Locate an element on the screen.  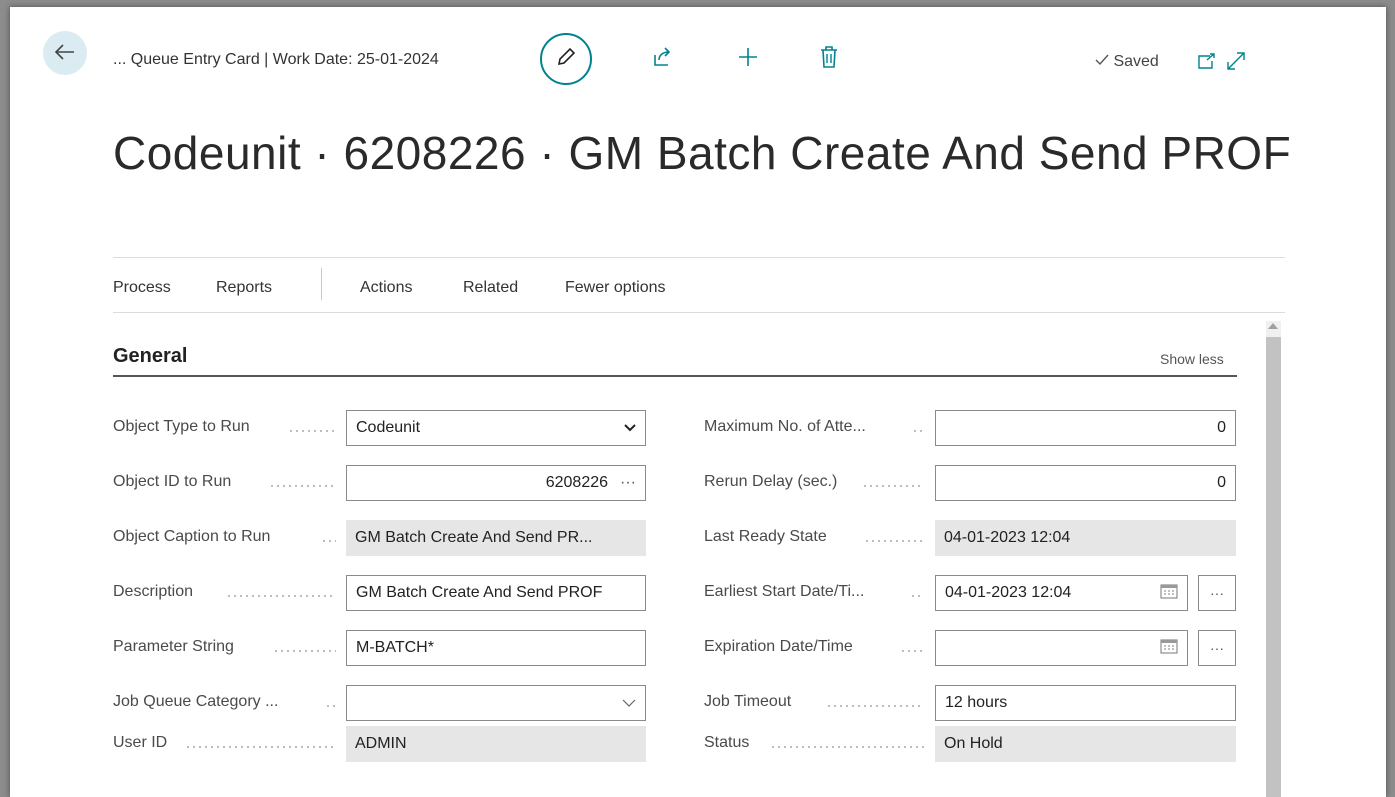
field-label: Object Caption to Run is located at coordinates (192, 536).